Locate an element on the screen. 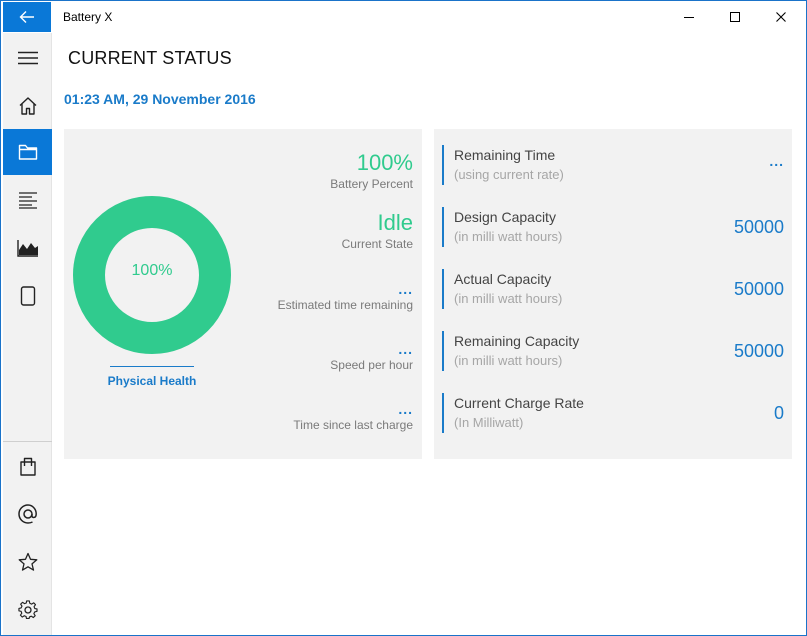 The height and width of the screenshot is (636, 807). physical-health-label: Physical Health is located at coordinates (152, 381).